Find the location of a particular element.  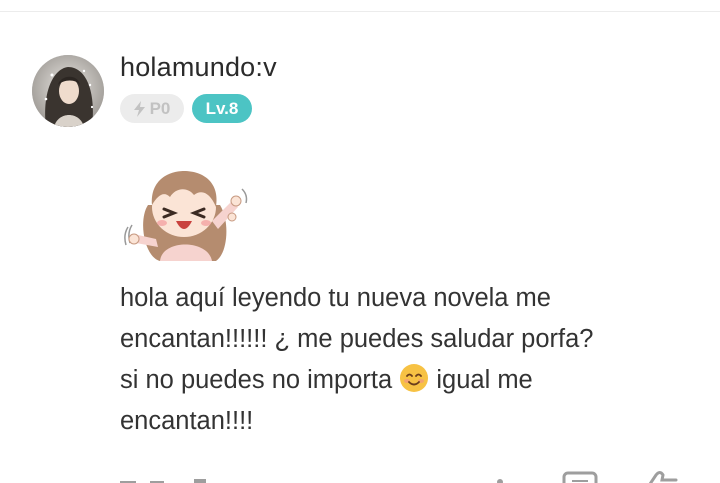

like-icon is located at coordinates (663, 477).